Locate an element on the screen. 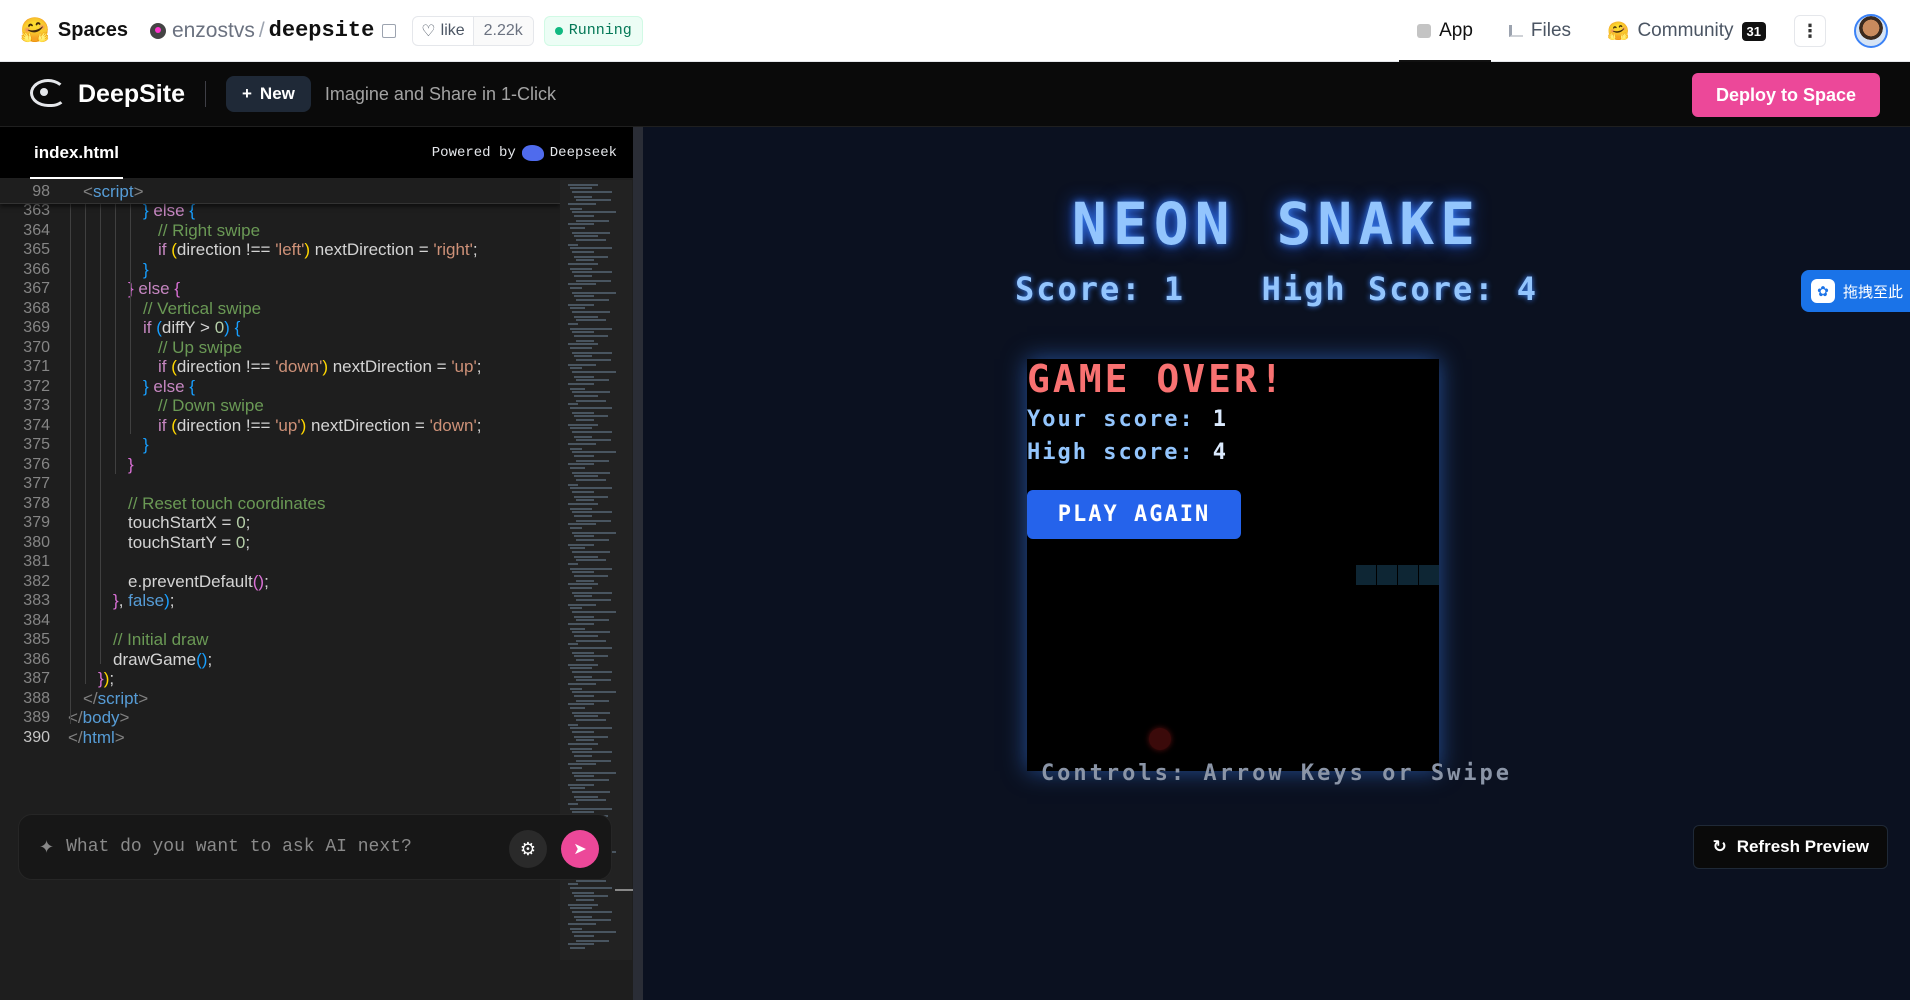 This screenshot has height=1000, width=1910. owner-link: enzostvs is located at coordinates (213, 31).